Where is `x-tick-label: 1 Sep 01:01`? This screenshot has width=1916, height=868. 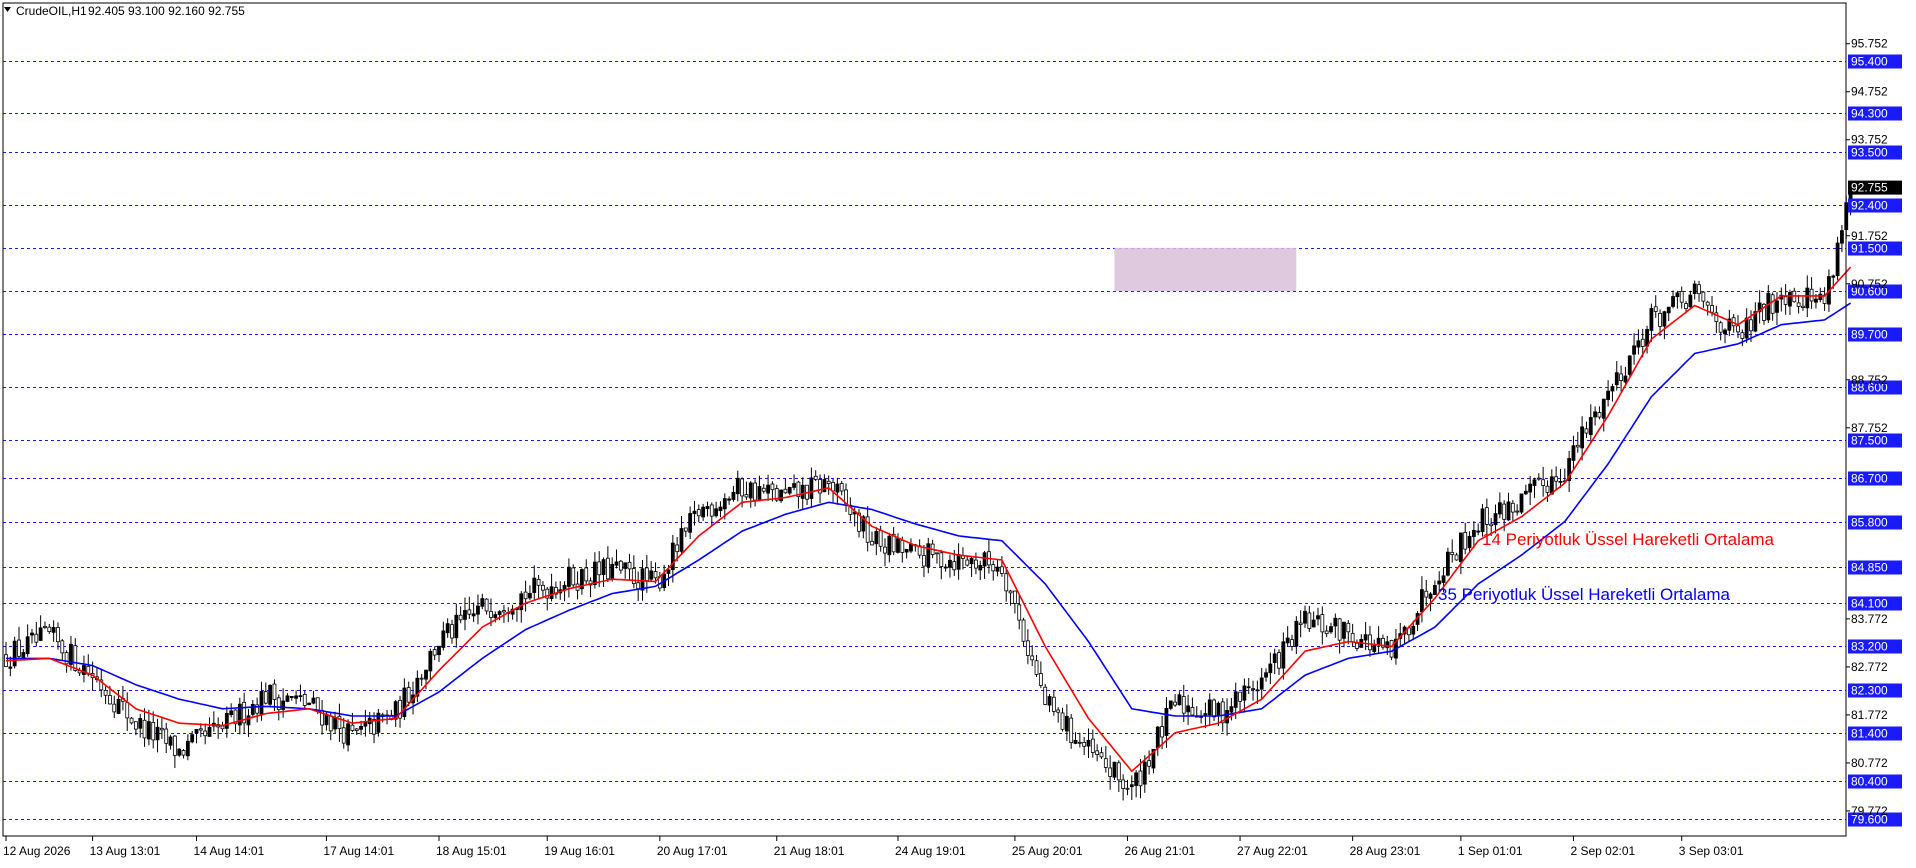
x-tick-label: 1 Sep 01:01 is located at coordinates (1490, 851).